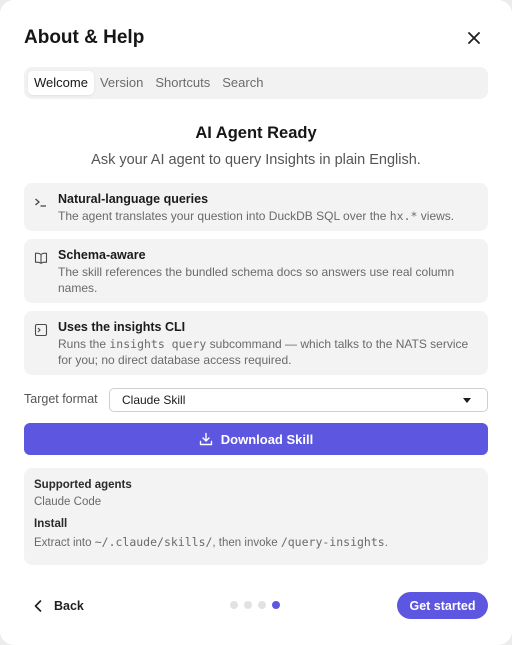 The width and height of the screenshot is (512, 645). I want to click on target-format-label: Target format, so click(61, 399).